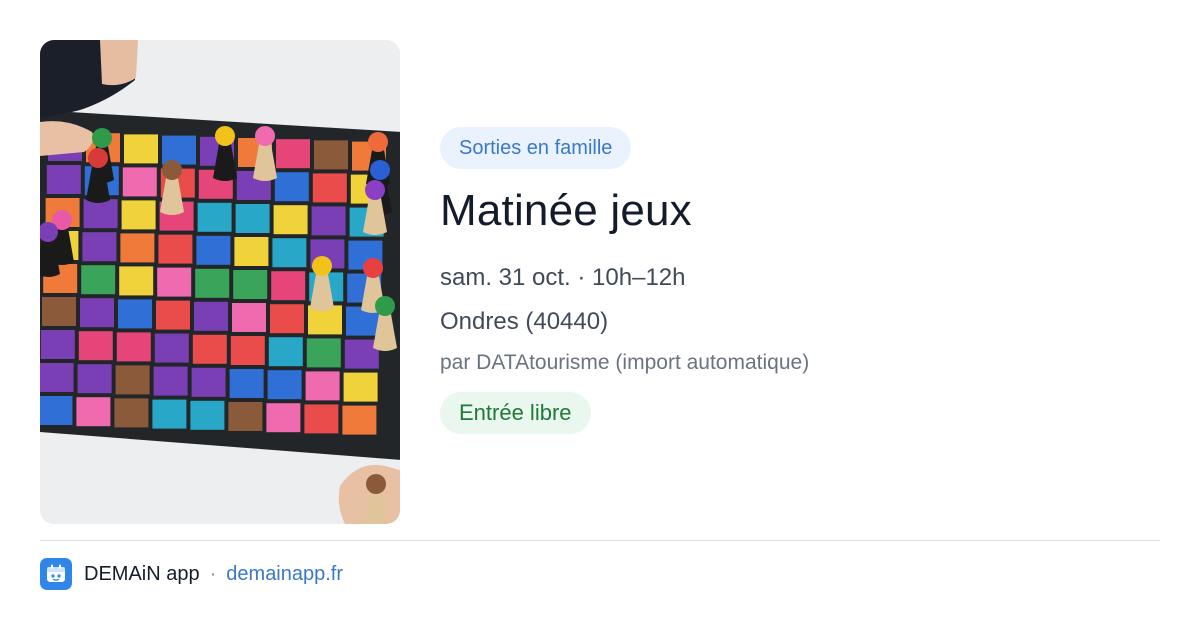 This screenshot has height=630, width=1200. I want to click on demain-logo-icon, so click(56, 574).